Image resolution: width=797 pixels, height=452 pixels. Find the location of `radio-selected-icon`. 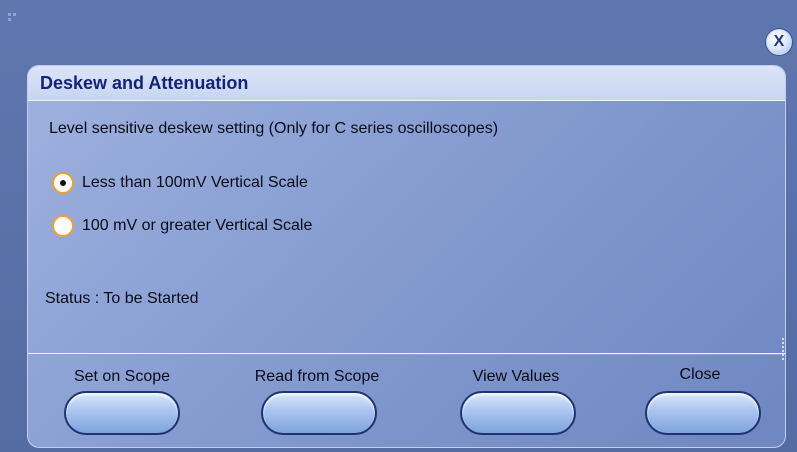

radio-selected-icon is located at coordinates (63, 183).